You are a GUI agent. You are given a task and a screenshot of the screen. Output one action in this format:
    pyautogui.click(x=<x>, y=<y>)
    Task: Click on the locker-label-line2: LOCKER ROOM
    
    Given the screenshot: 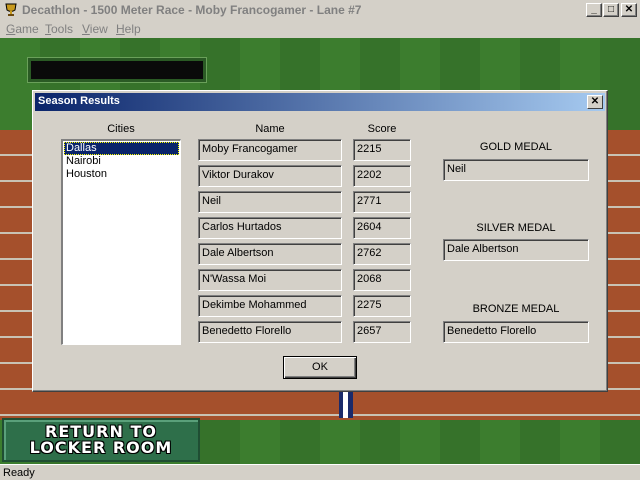 What is the action you would take?
    pyautogui.click(x=101, y=447)
    